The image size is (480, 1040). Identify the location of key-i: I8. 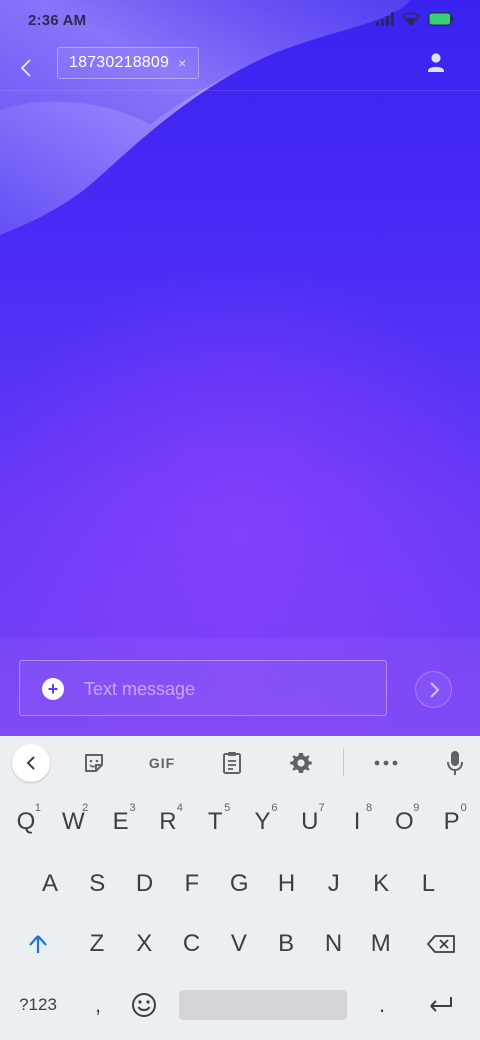
(357, 822).